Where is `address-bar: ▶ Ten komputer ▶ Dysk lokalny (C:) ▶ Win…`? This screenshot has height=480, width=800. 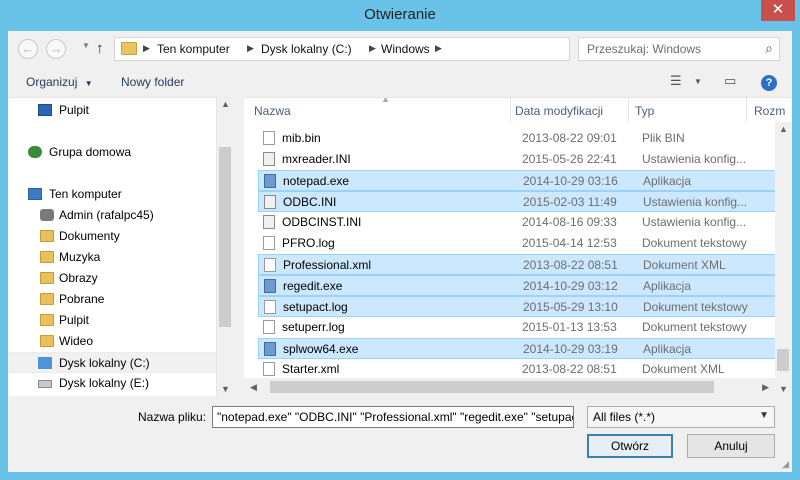
address-bar: ▶ Ten komputer ▶ Dysk lokalny (C:) ▶ Win… is located at coordinates (385, 49).